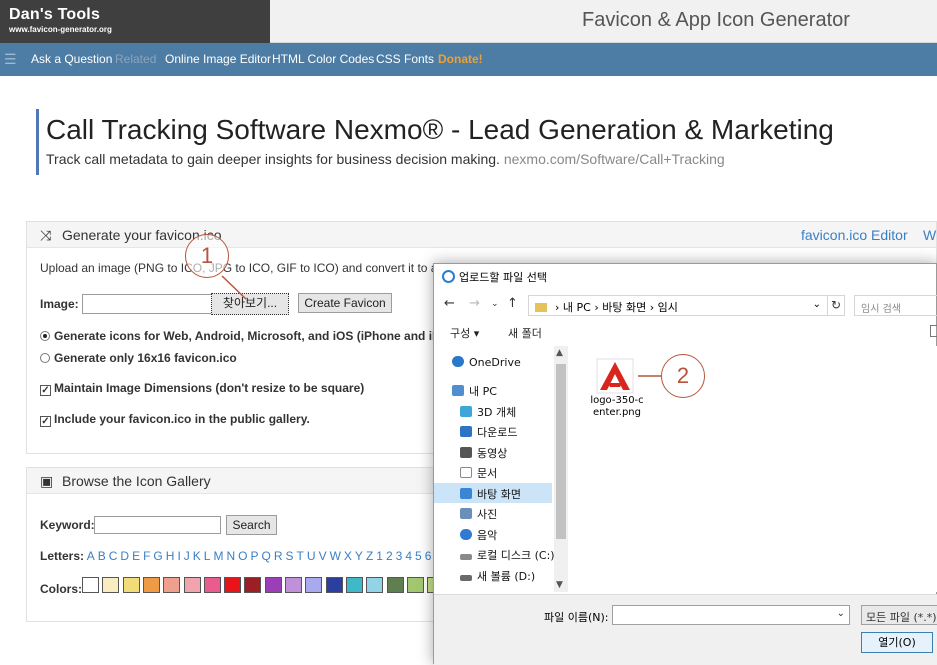 The width and height of the screenshot is (937, 665). Describe the element at coordinates (207, 256) in the screenshot. I see `callout-1: 1` at that location.